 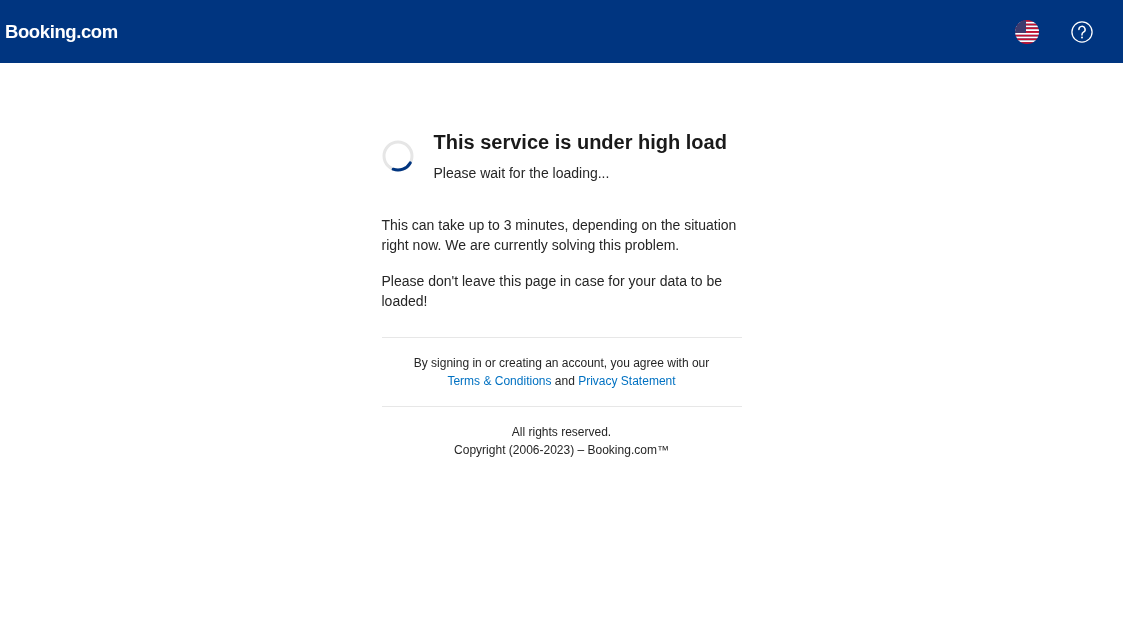 What do you see at coordinates (580, 142) in the screenshot?
I see `page-title: This service is under high load` at bounding box center [580, 142].